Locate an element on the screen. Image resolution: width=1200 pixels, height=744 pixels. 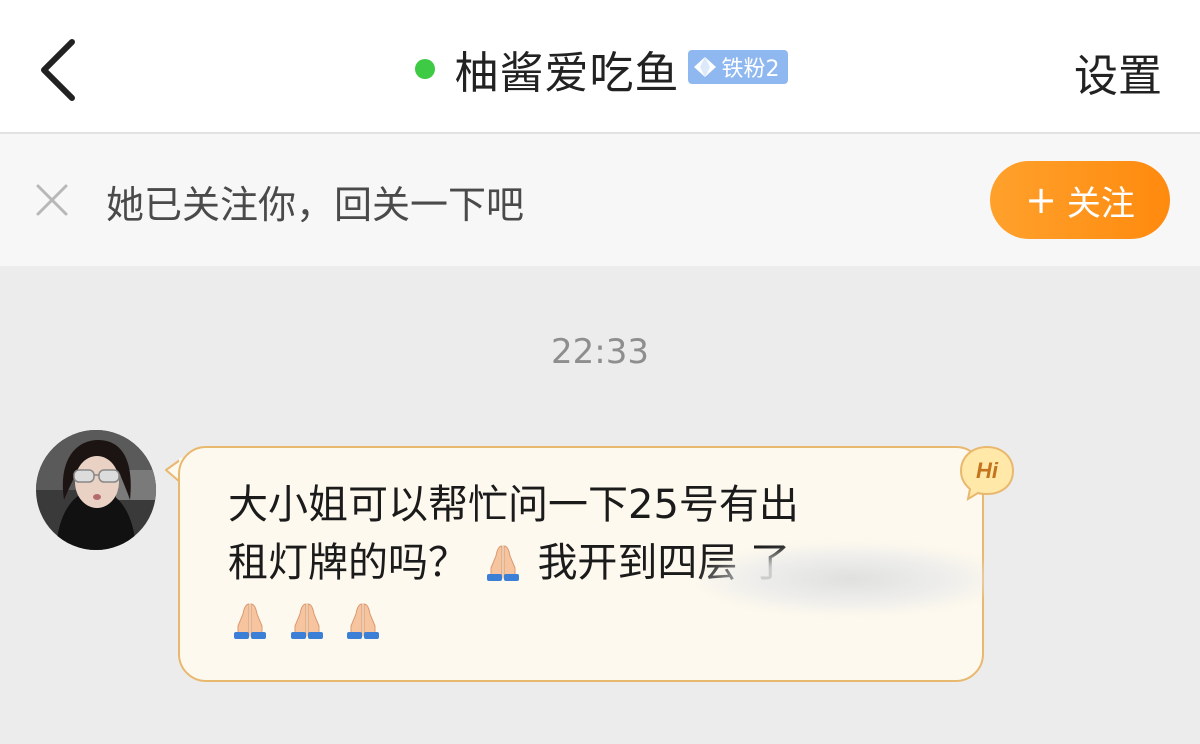
diamond-icon is located at coordinates (704, 67).